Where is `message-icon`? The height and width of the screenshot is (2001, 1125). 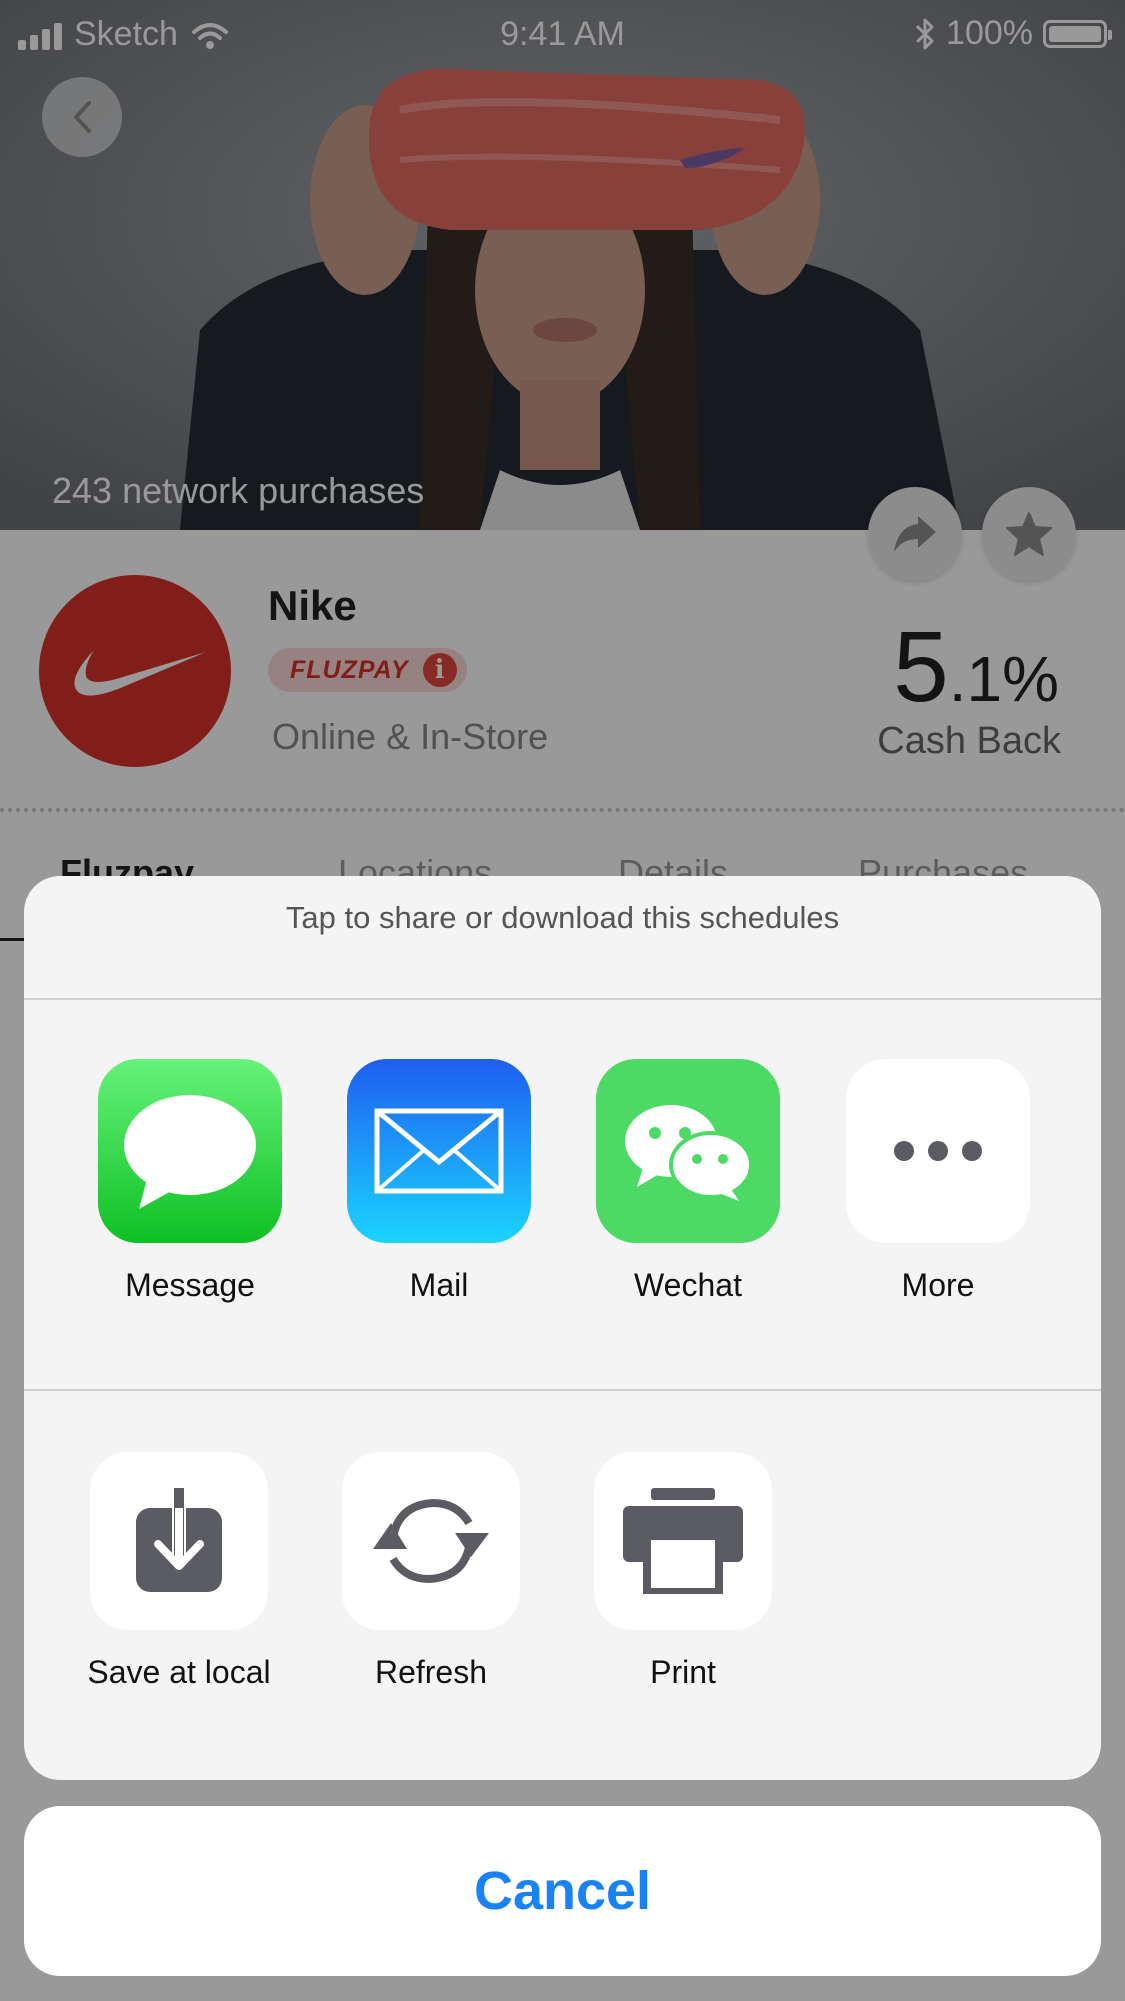
message-icon is located at coordinates (190, 1151).